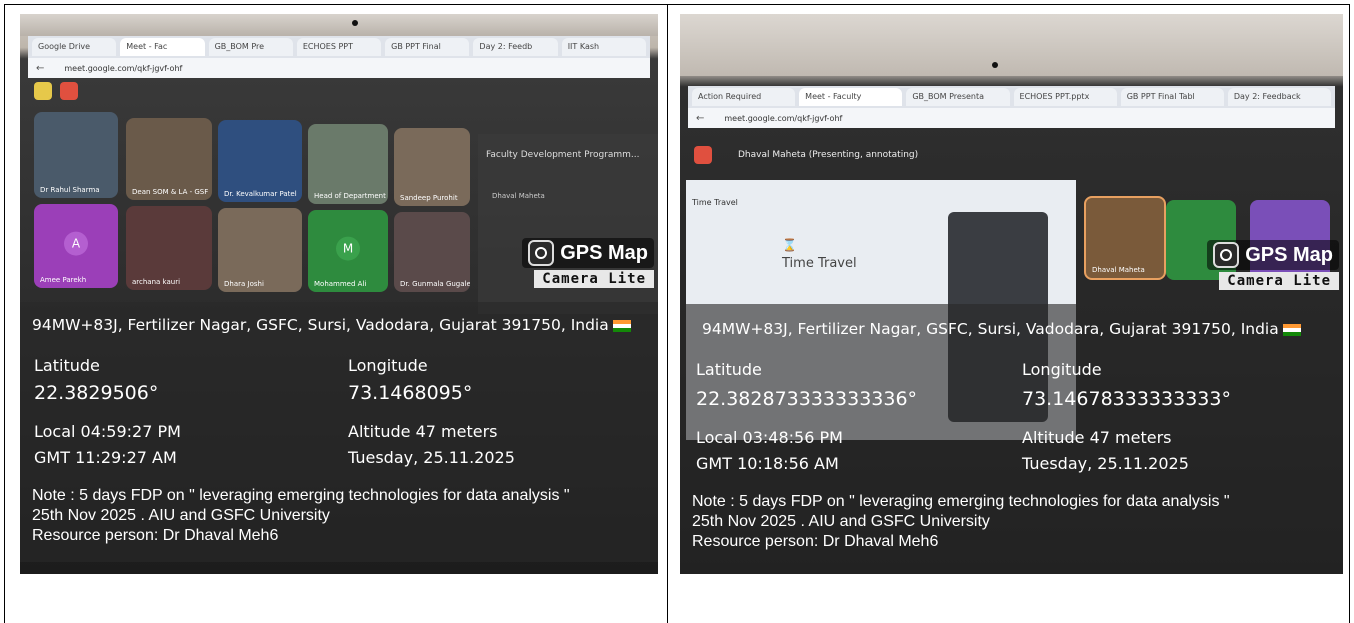 This screenshot has height=623, width=1354. I want to click on browser-tab-active: Meet - Faculty, so click(851, 97).